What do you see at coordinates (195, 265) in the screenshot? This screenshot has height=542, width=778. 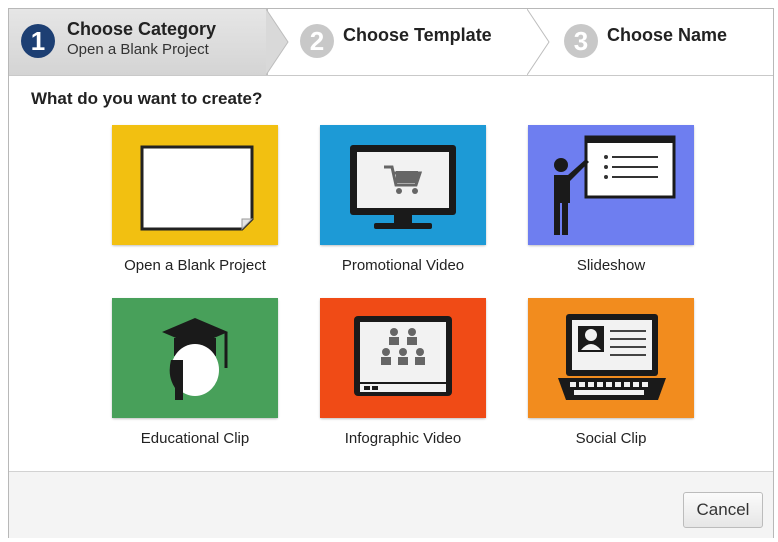 I see `category-label-blank: Open a Blank Project` at bounding box center [195, 265].